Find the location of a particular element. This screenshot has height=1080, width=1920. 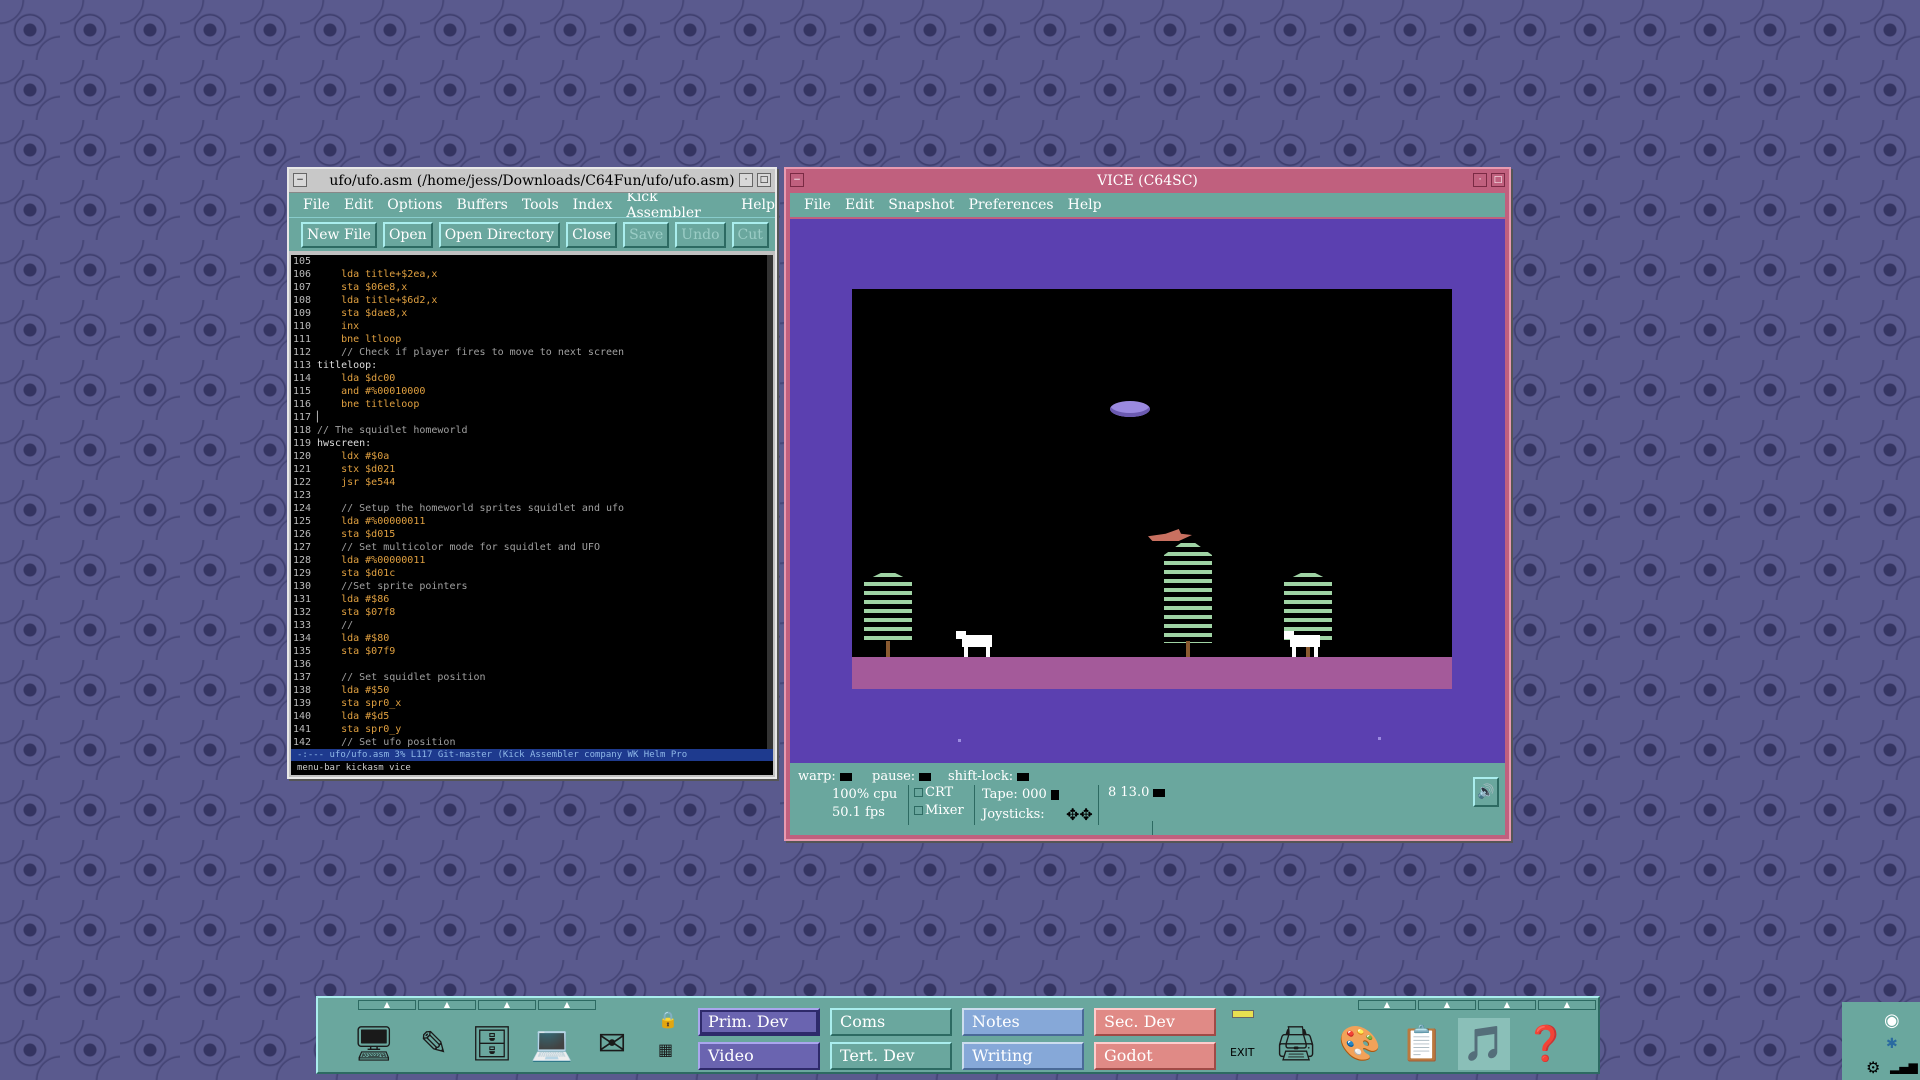

code-line: 126 sta $d015 is located at coordinates (532, 534).